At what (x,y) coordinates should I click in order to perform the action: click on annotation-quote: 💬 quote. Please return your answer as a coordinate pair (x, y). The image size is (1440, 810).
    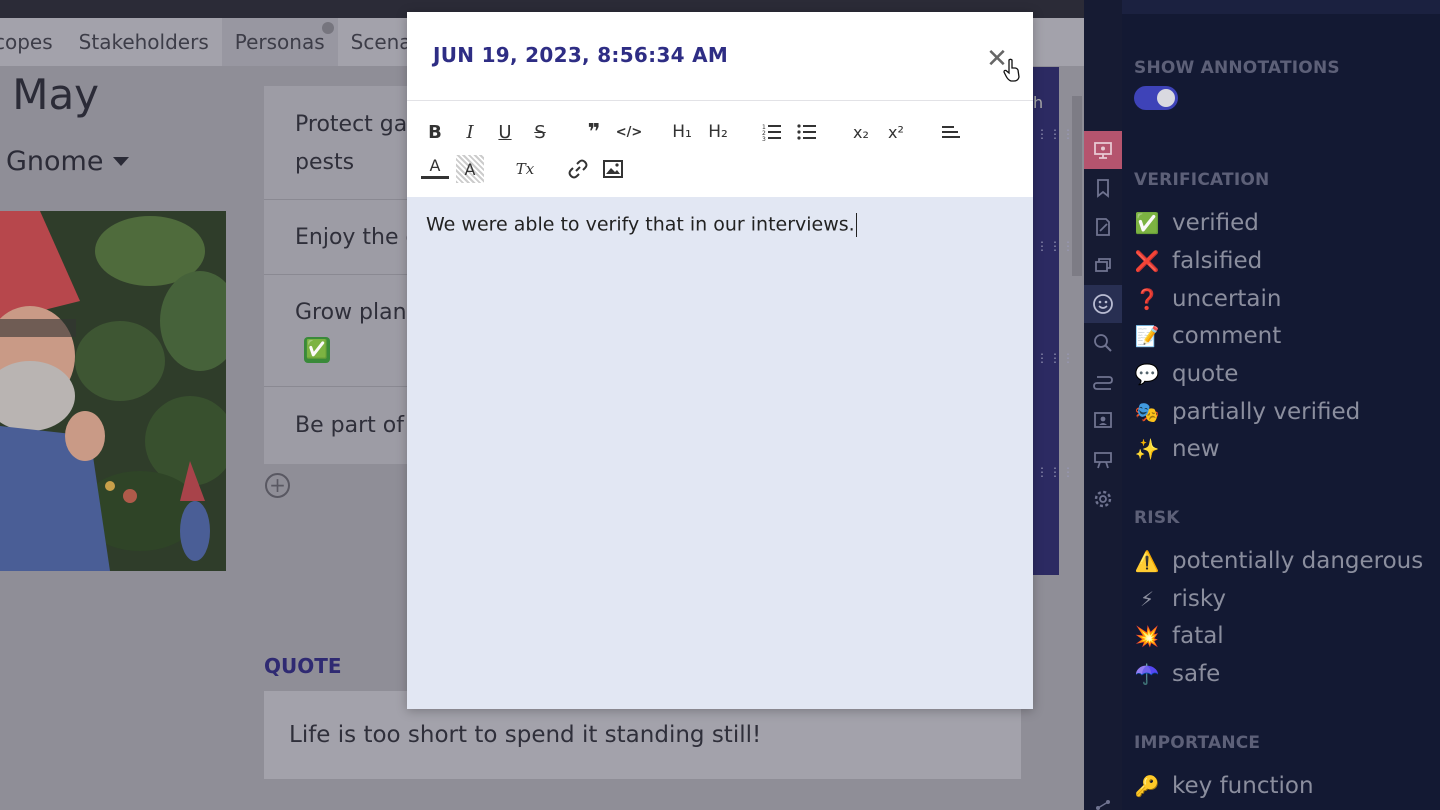
    Looking at the image, I should click on (1186, 374).